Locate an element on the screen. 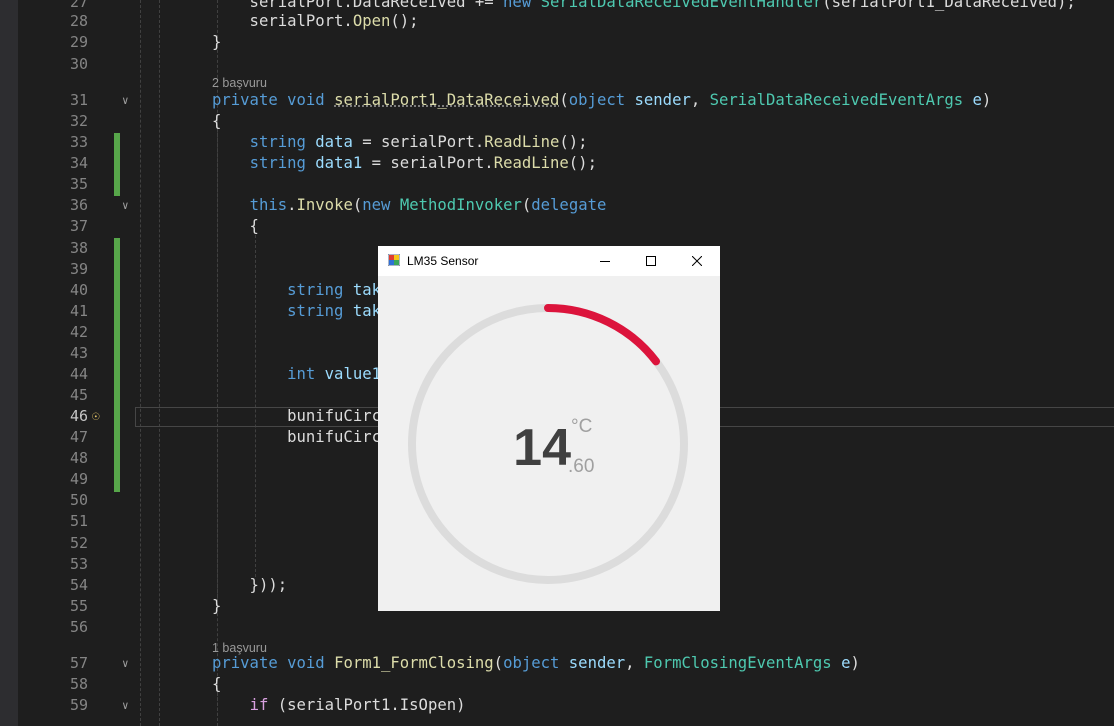  circular-progress-gauge: 14 °C .60 is located at coordinates (548, 444).